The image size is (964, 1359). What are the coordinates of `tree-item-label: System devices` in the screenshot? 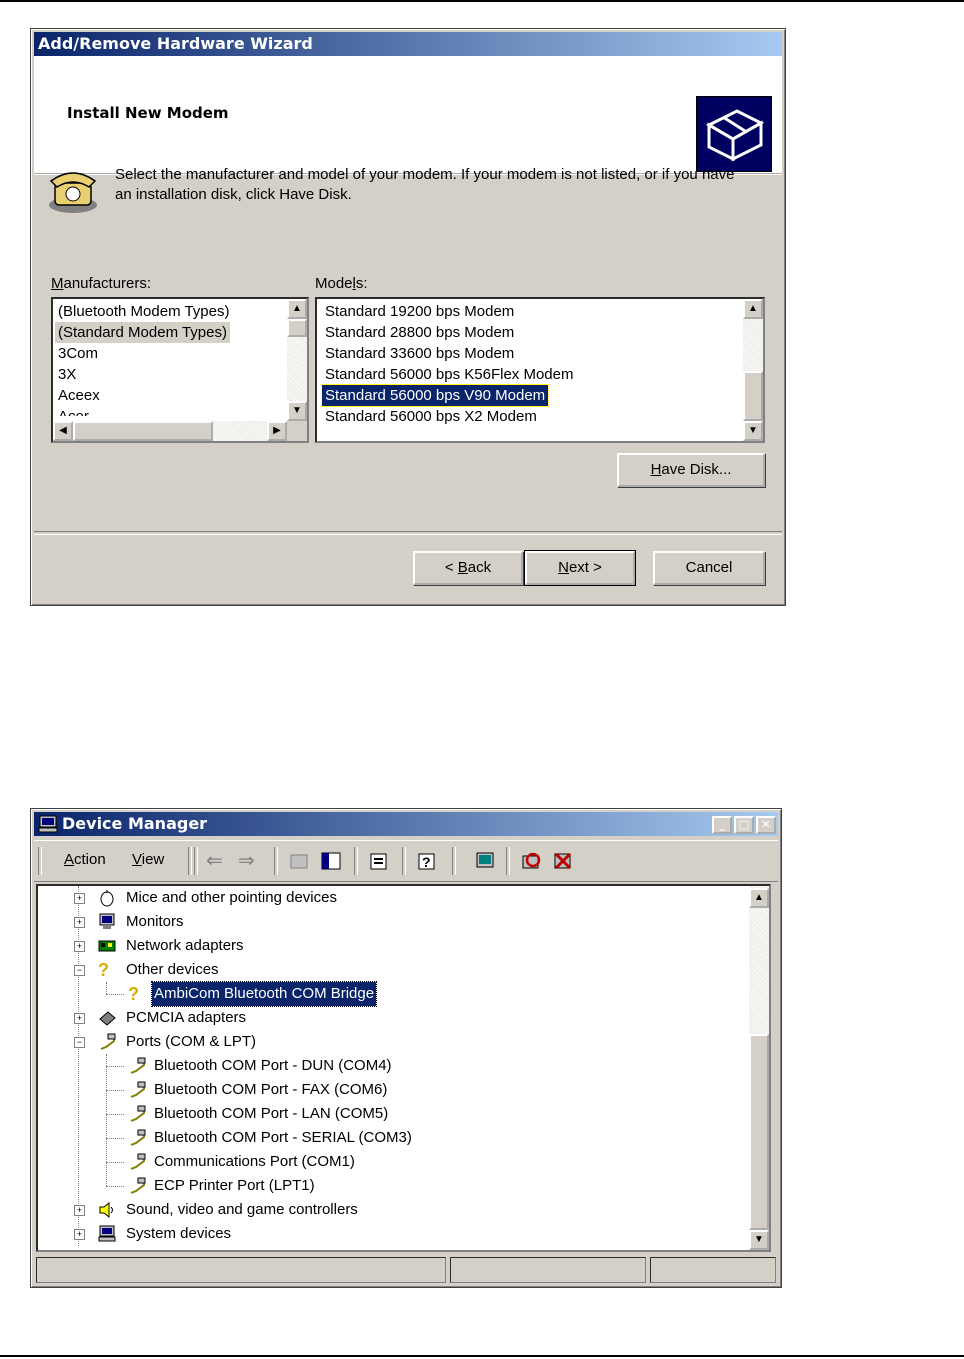 It's located at (179, 1233).